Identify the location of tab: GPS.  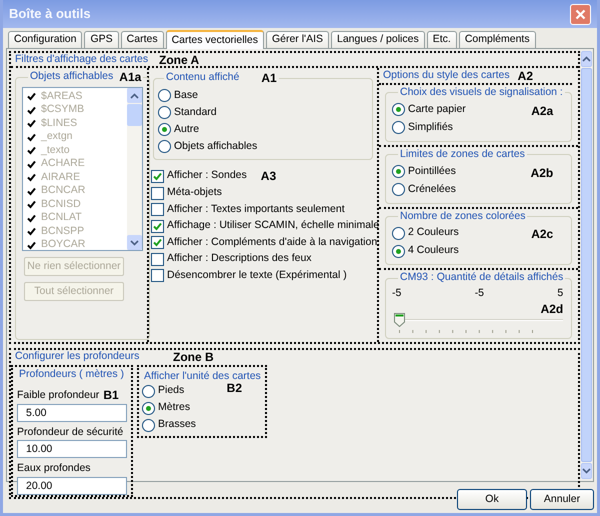
(101, 39).